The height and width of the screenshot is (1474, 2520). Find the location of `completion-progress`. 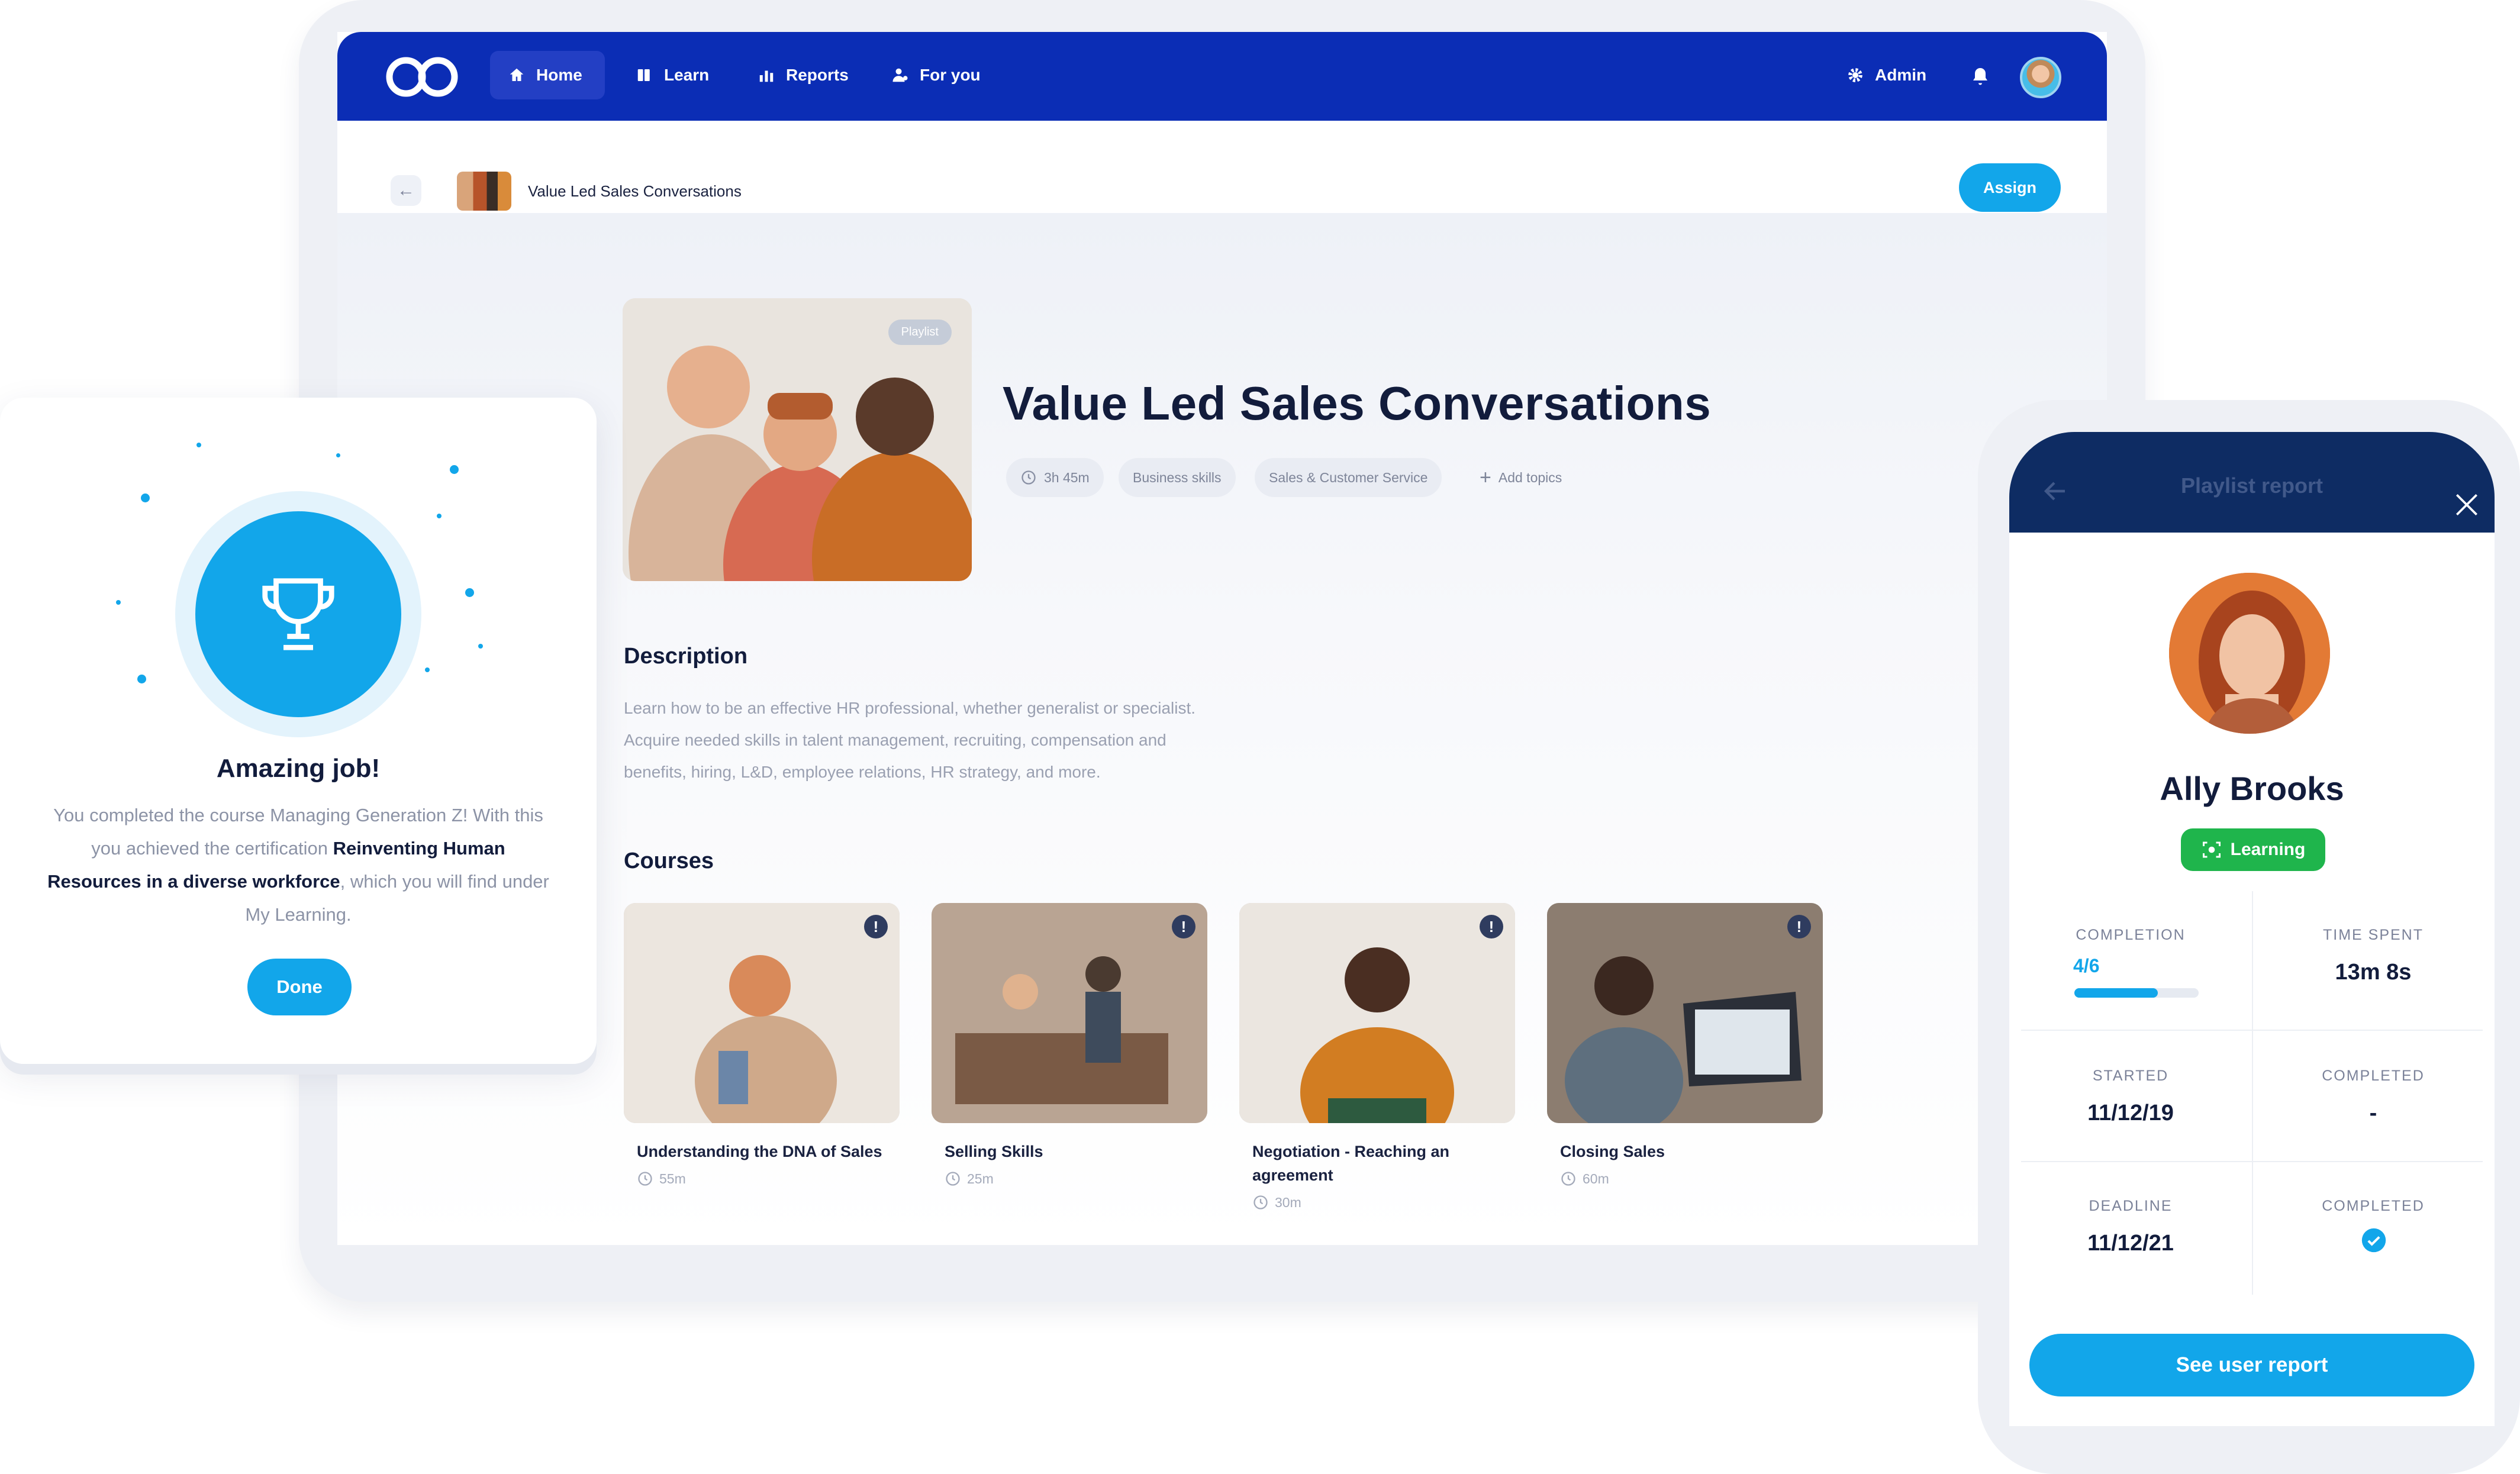

completion-progress is located at coordinates (2136, 993).